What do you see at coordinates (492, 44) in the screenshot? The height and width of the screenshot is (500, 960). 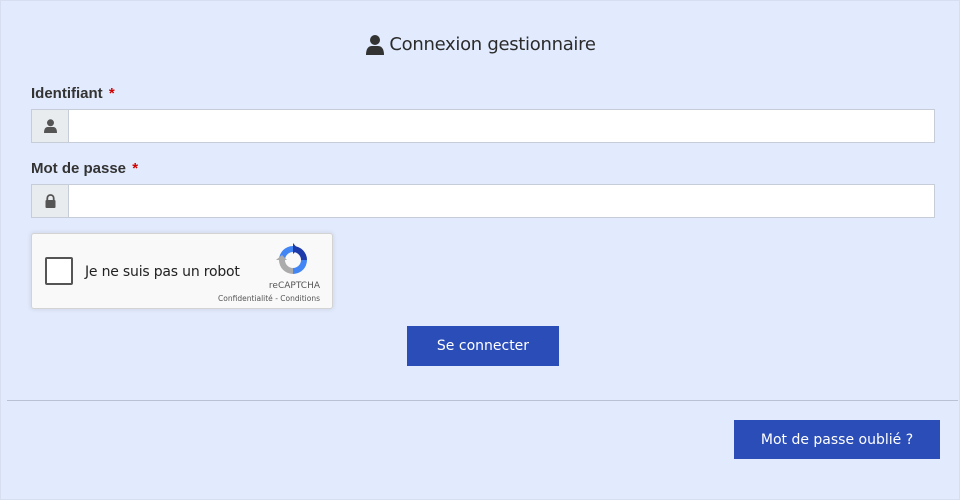 I see `page-title-text: Connexion gestionnaire` at bounding box center [492, 44].